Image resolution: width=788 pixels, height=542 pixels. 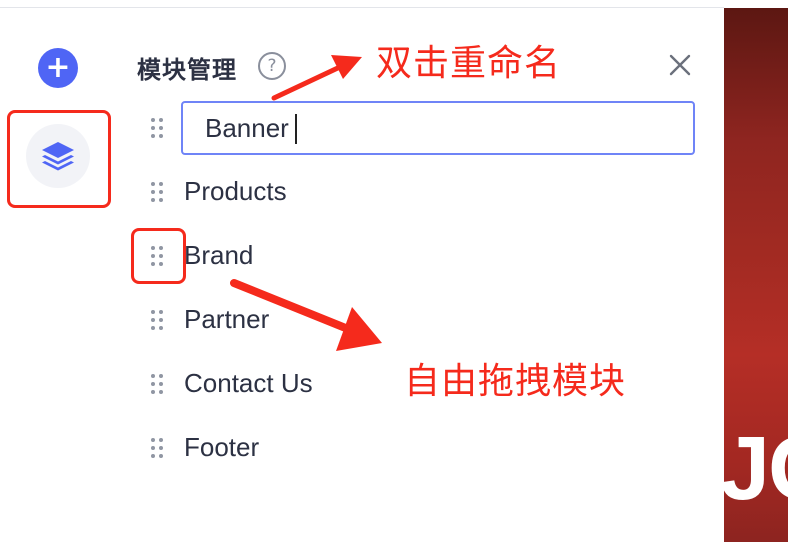 I want to click on drag-hint-annotation: 自由拖拽模块, so click(x=515, y=381).